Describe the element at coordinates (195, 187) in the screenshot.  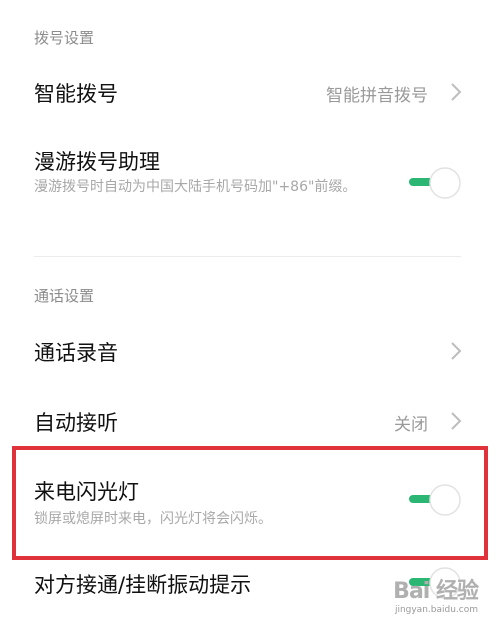
I see `roaming-dial-subtitle: 漫游拨号时自动为中国大陆手机号码加"+86"前缀。` at that location.